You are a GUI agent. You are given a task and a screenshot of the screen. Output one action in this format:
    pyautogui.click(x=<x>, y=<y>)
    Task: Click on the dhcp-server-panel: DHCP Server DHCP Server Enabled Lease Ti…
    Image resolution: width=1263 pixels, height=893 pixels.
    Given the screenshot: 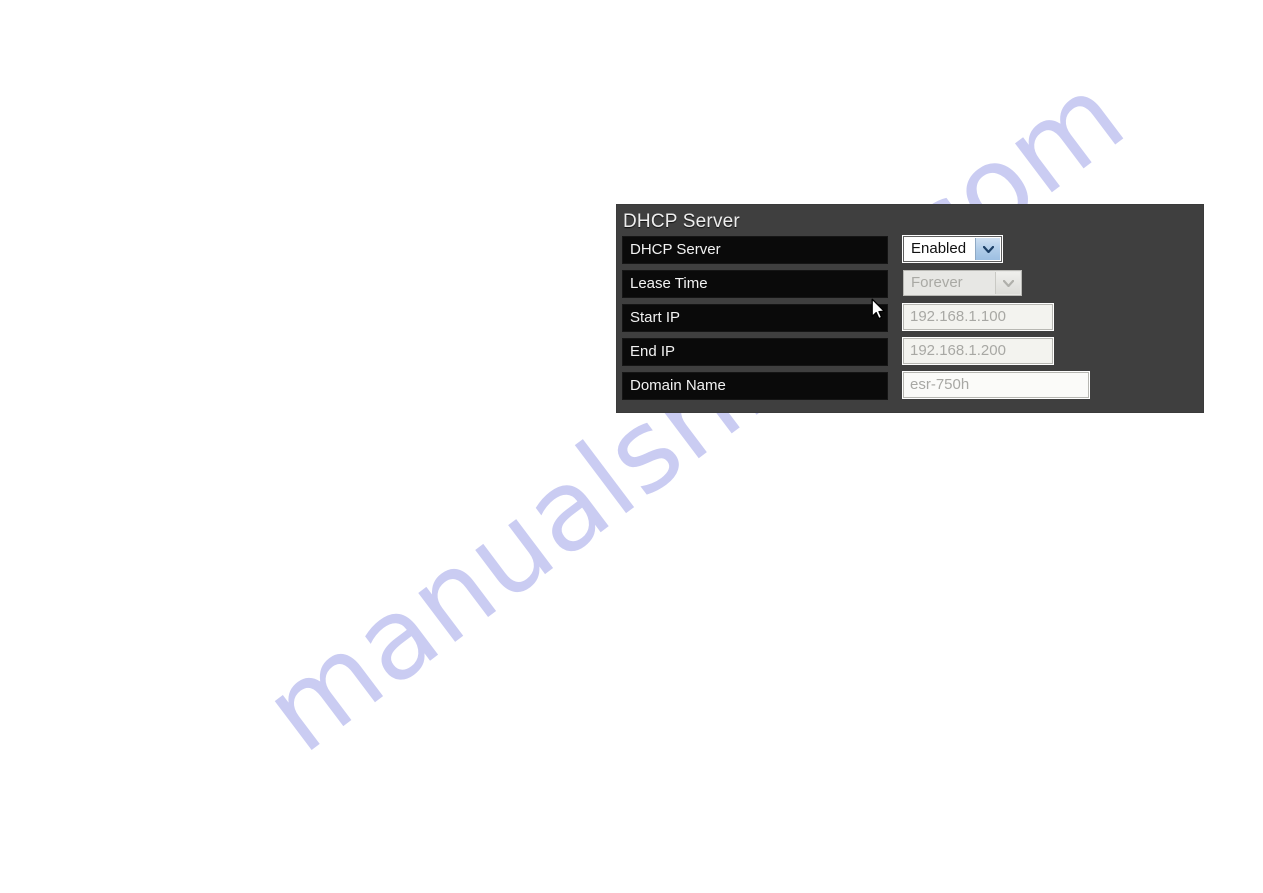 What is the action you would take?
    pyautogui.click(x=910, y=308)
    